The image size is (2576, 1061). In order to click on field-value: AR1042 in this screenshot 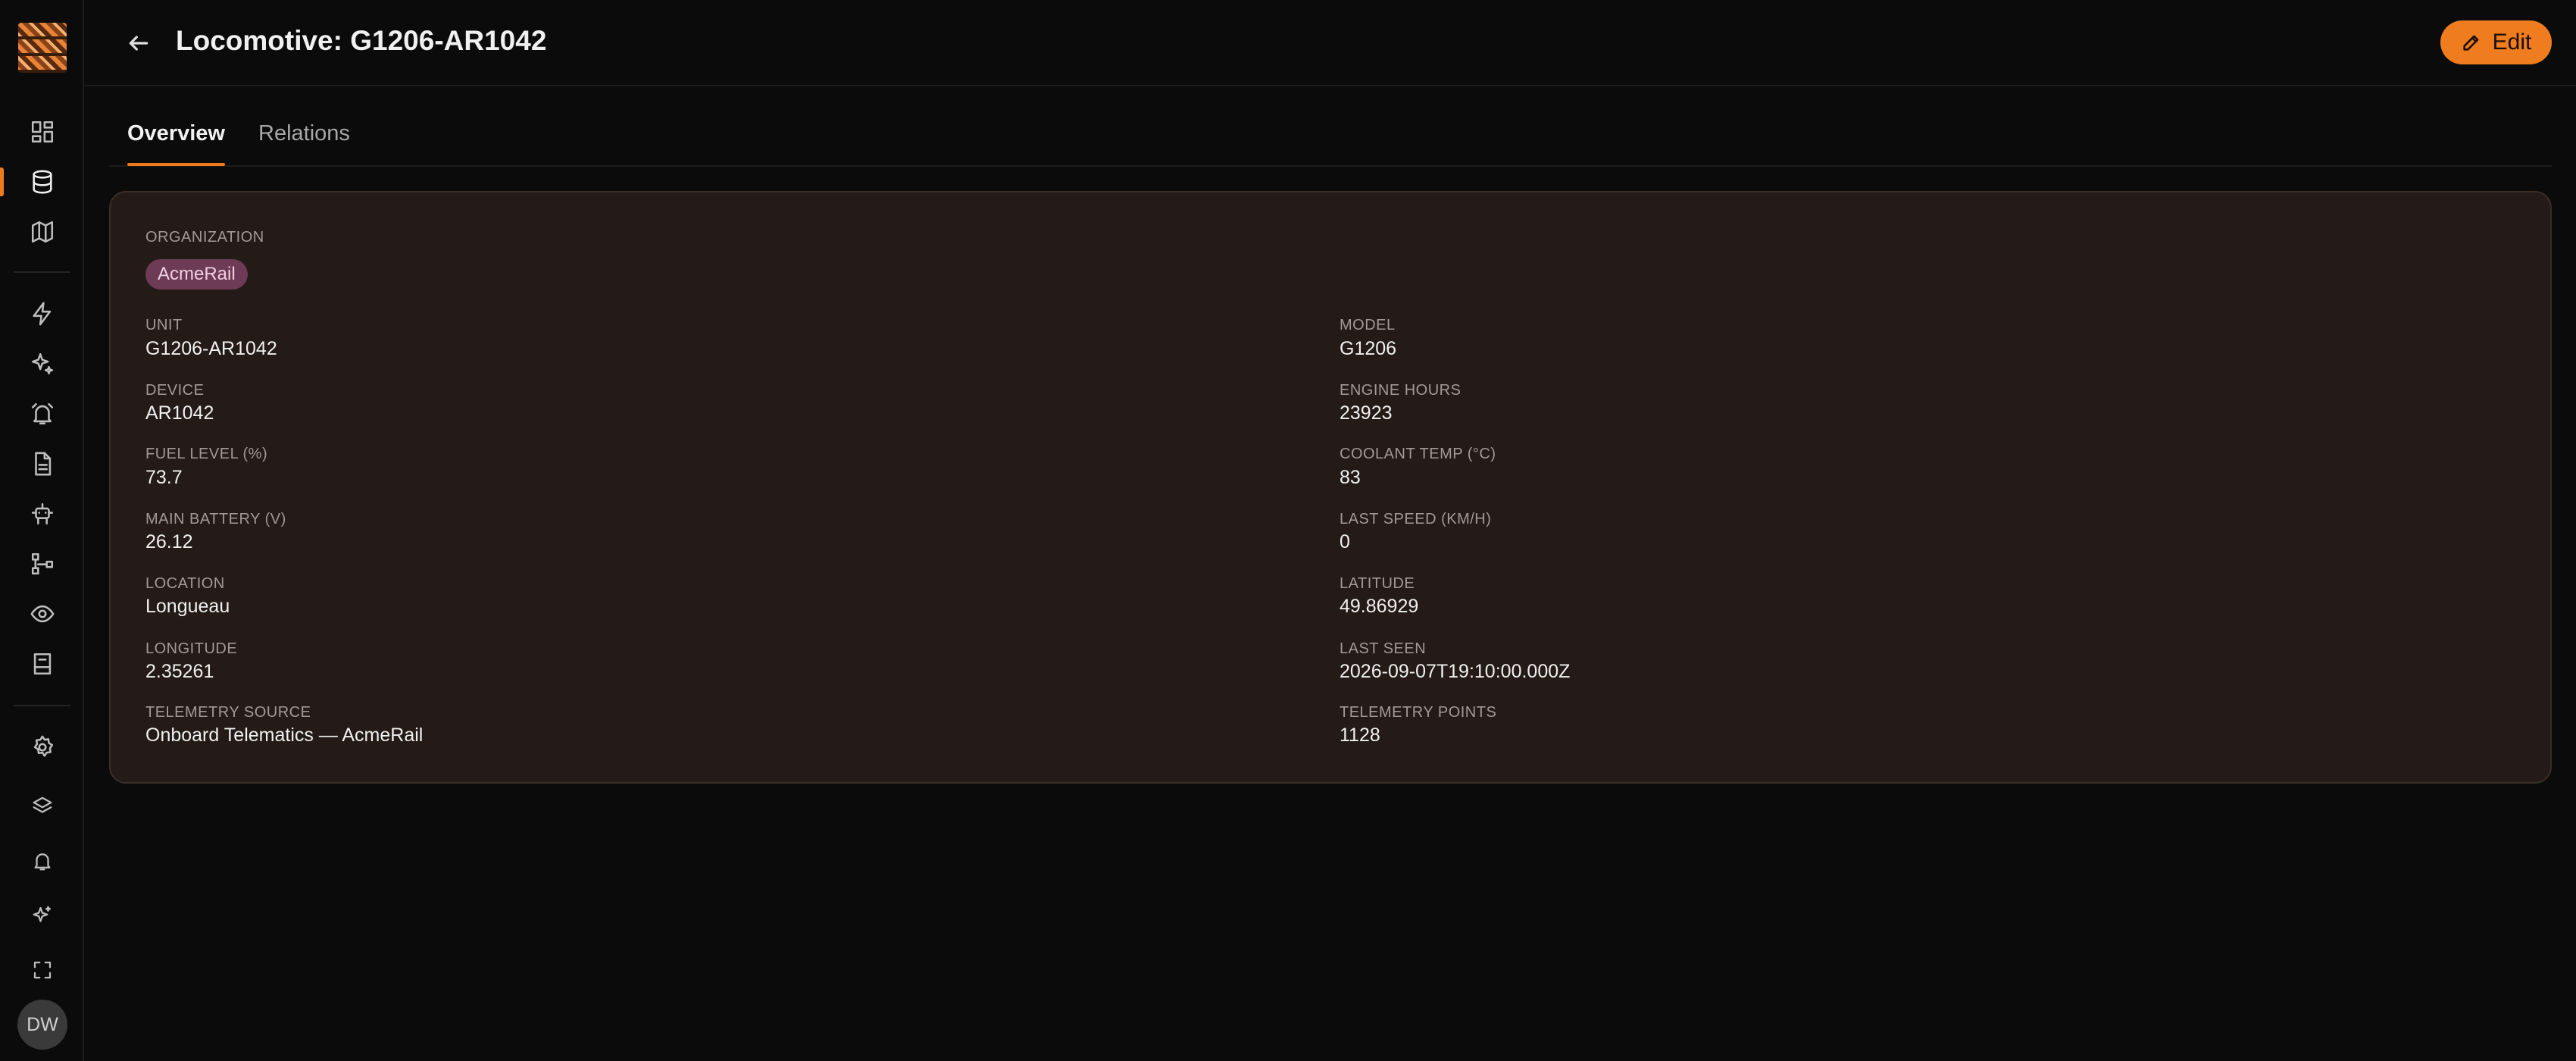, I will do `click(179, 413)`.